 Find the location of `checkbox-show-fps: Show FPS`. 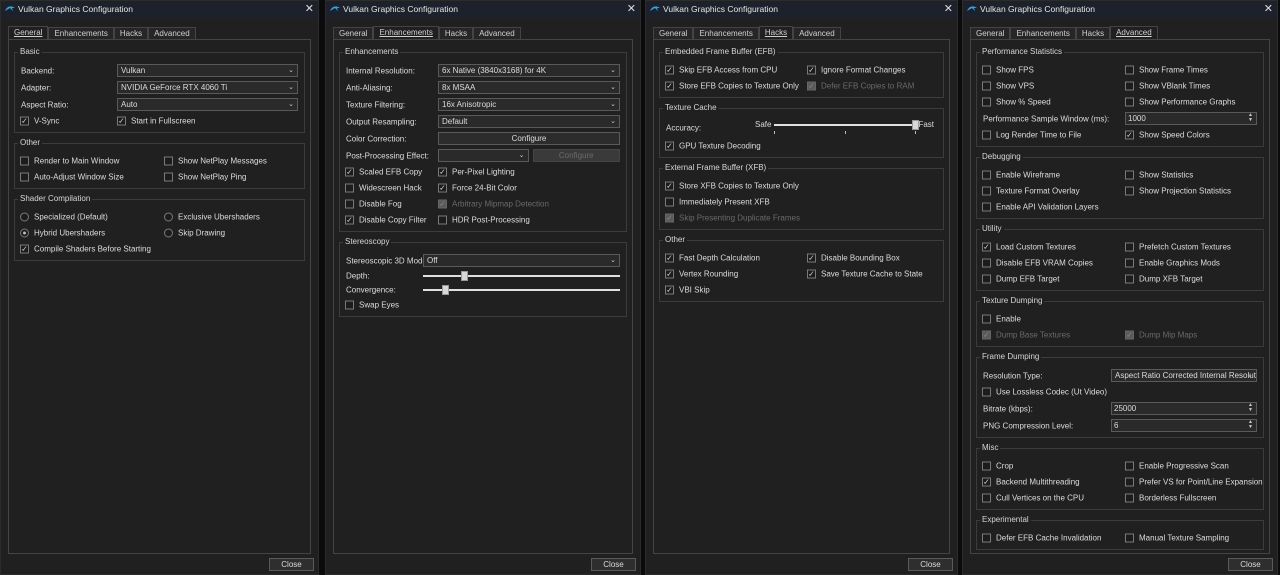

checkbox-show-fps: Show FPS is located at coordinates (1008, 70).